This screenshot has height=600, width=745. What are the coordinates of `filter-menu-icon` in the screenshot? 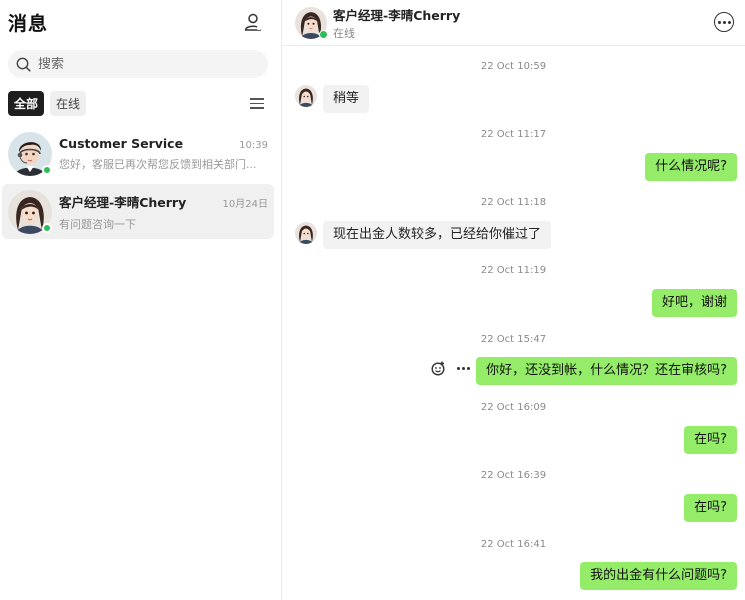 It's located at (257, 103).